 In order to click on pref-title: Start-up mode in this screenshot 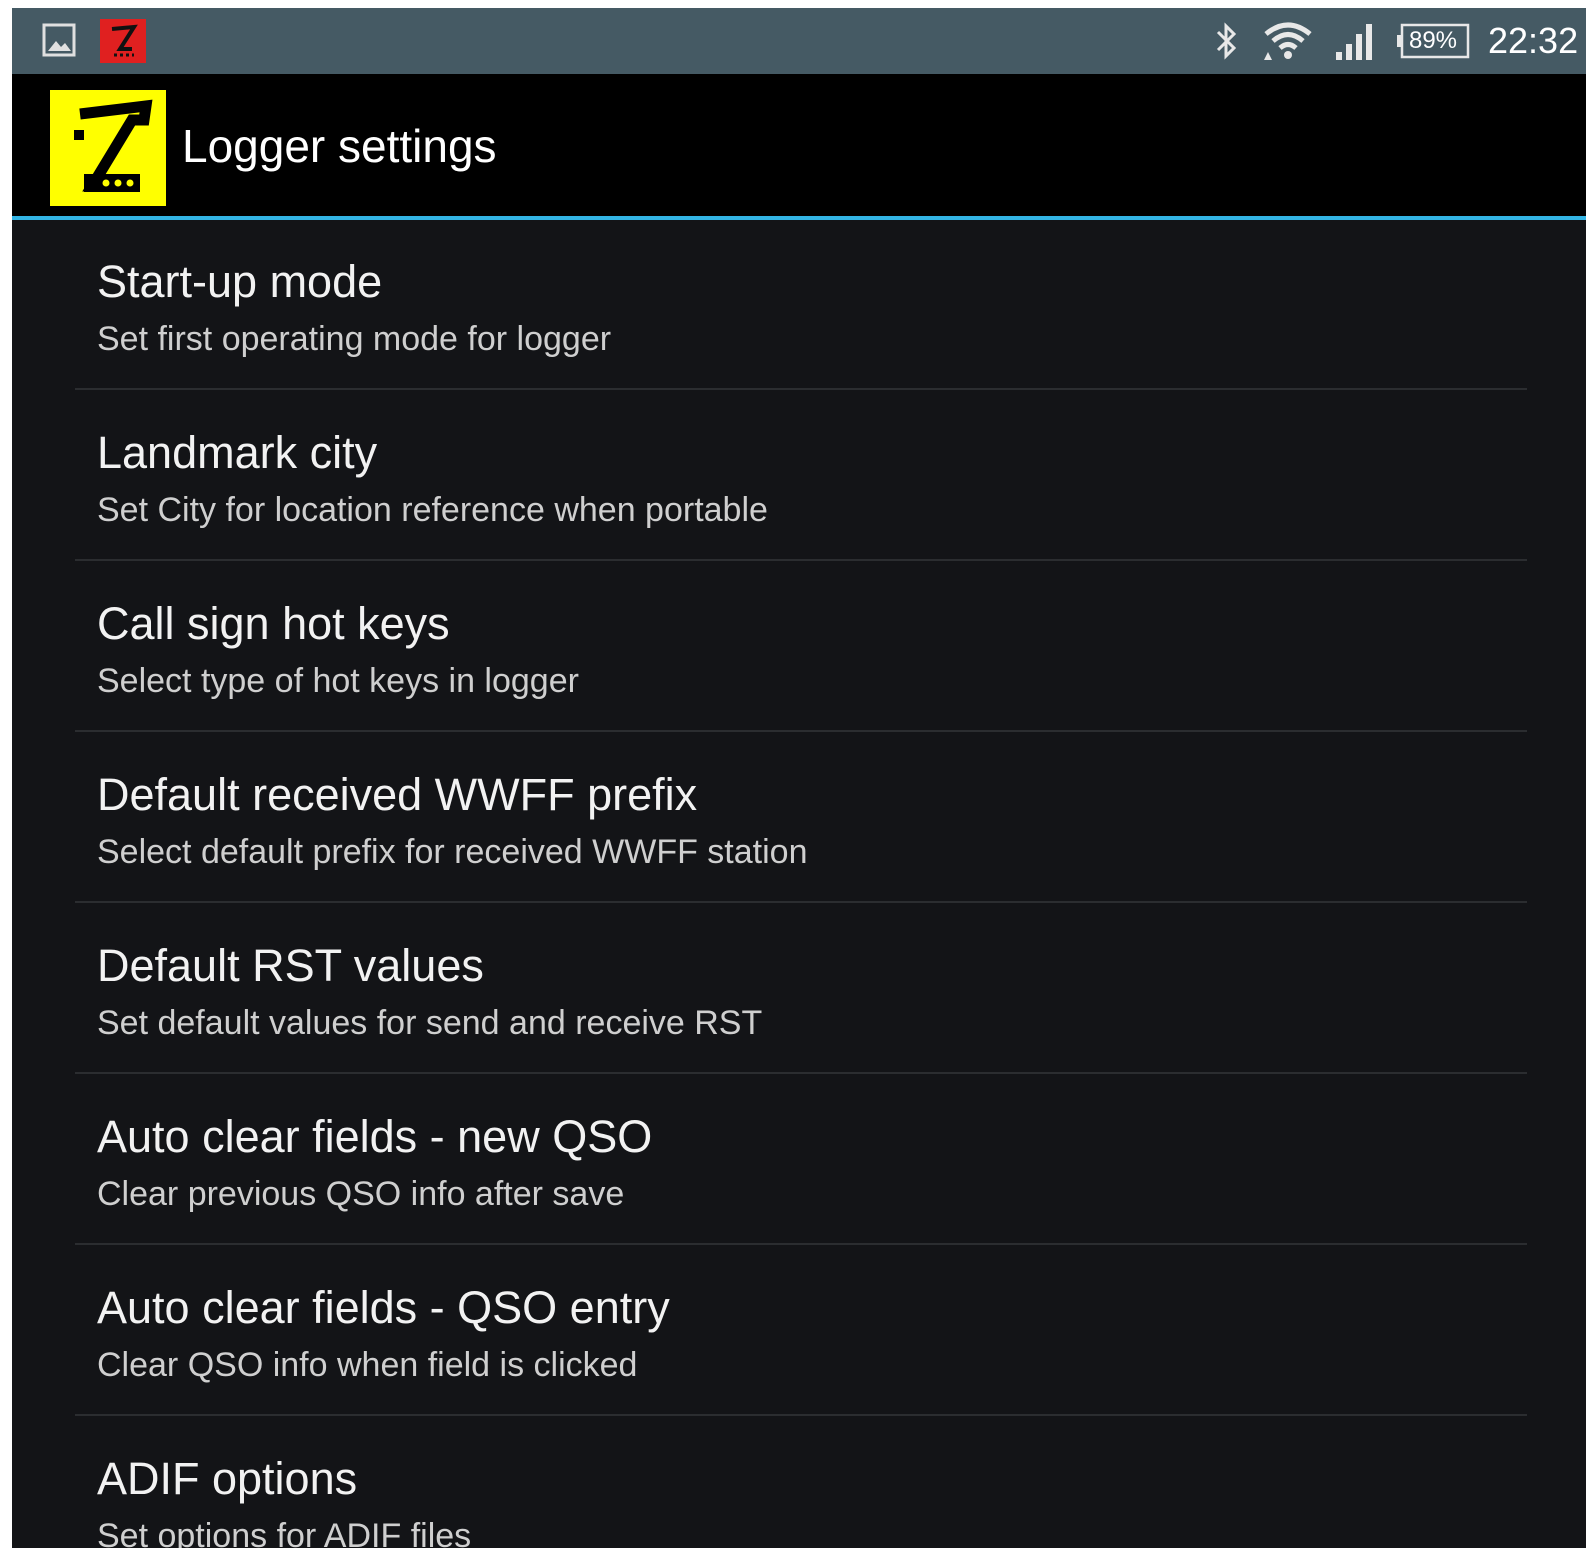, I will do `click(240, 281)`.